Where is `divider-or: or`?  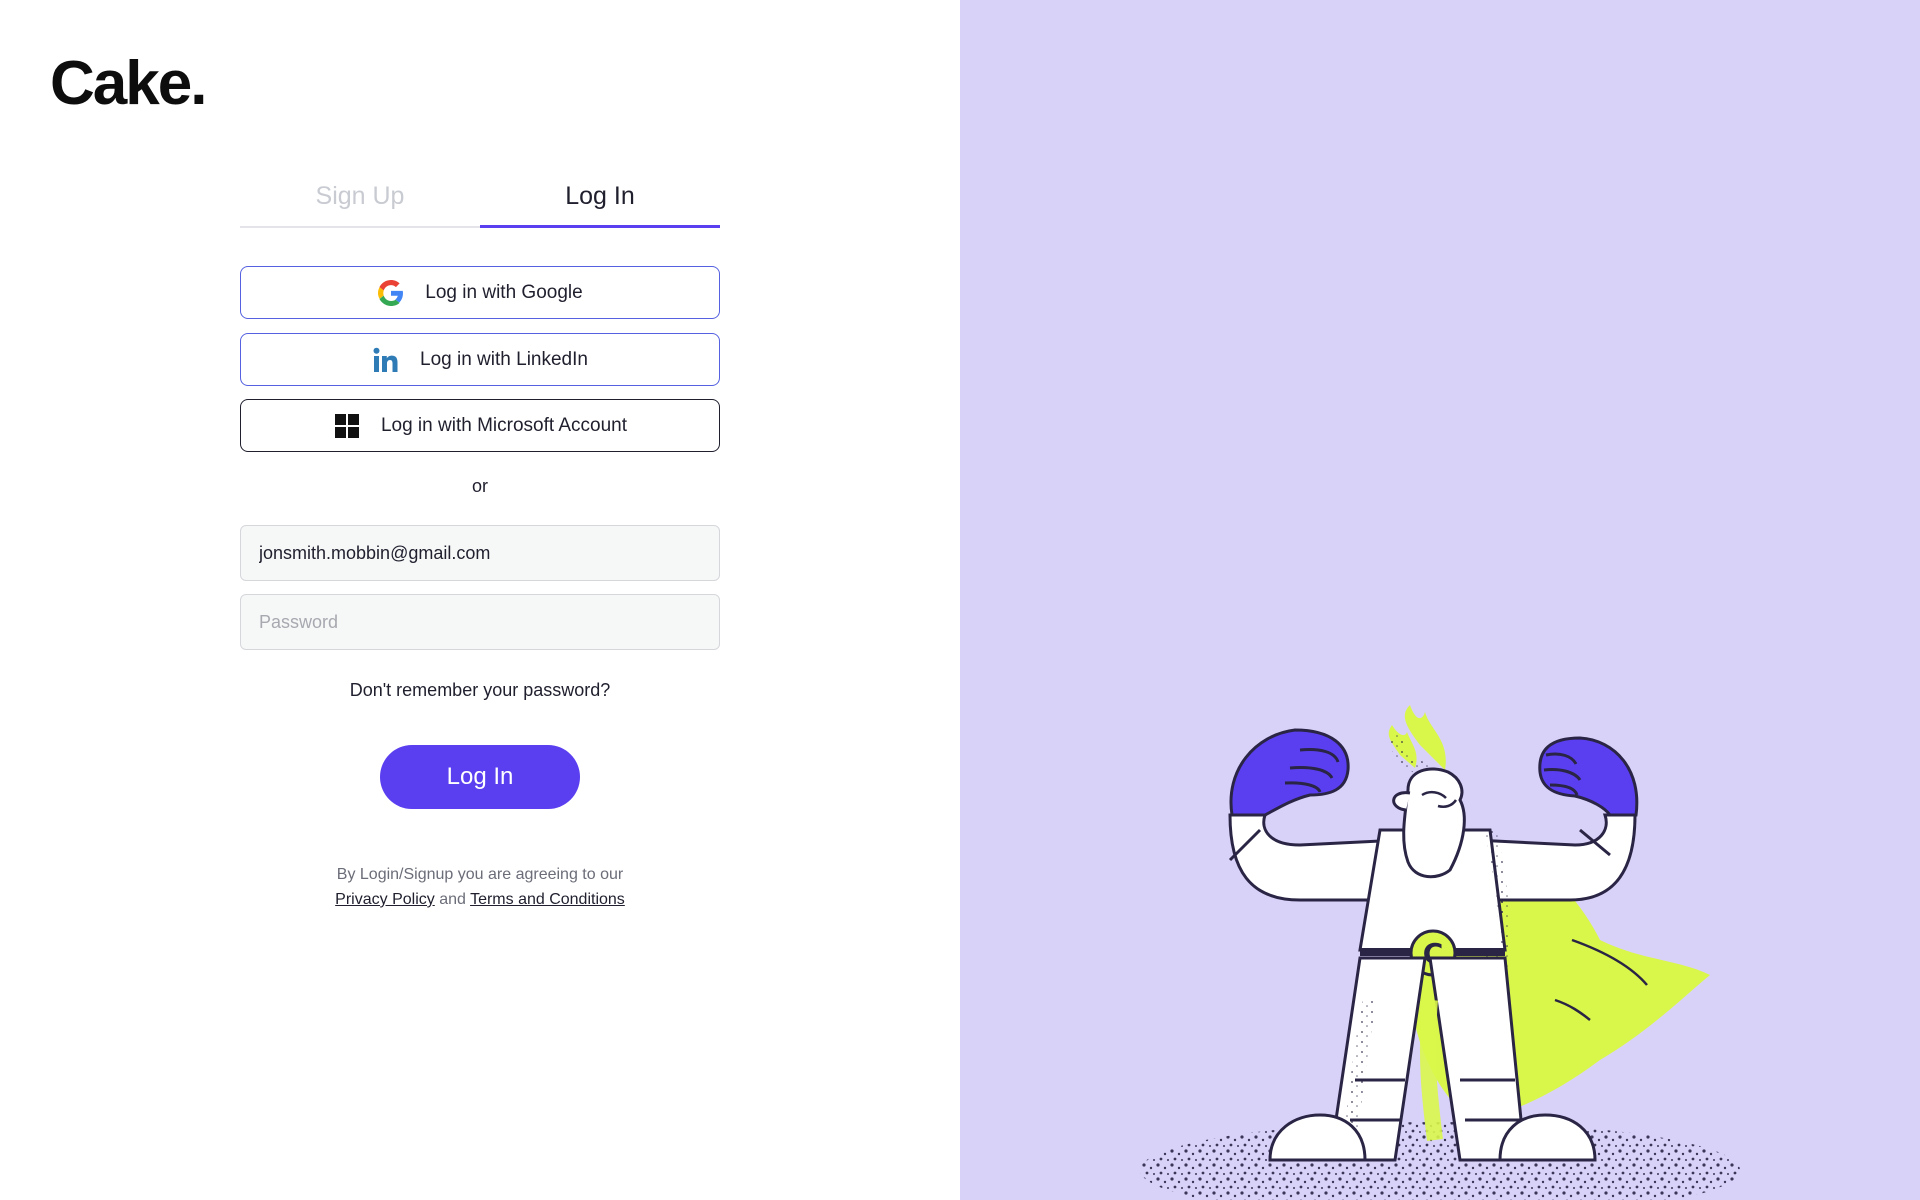
divider-or: or is located at coordinates (479, 486).